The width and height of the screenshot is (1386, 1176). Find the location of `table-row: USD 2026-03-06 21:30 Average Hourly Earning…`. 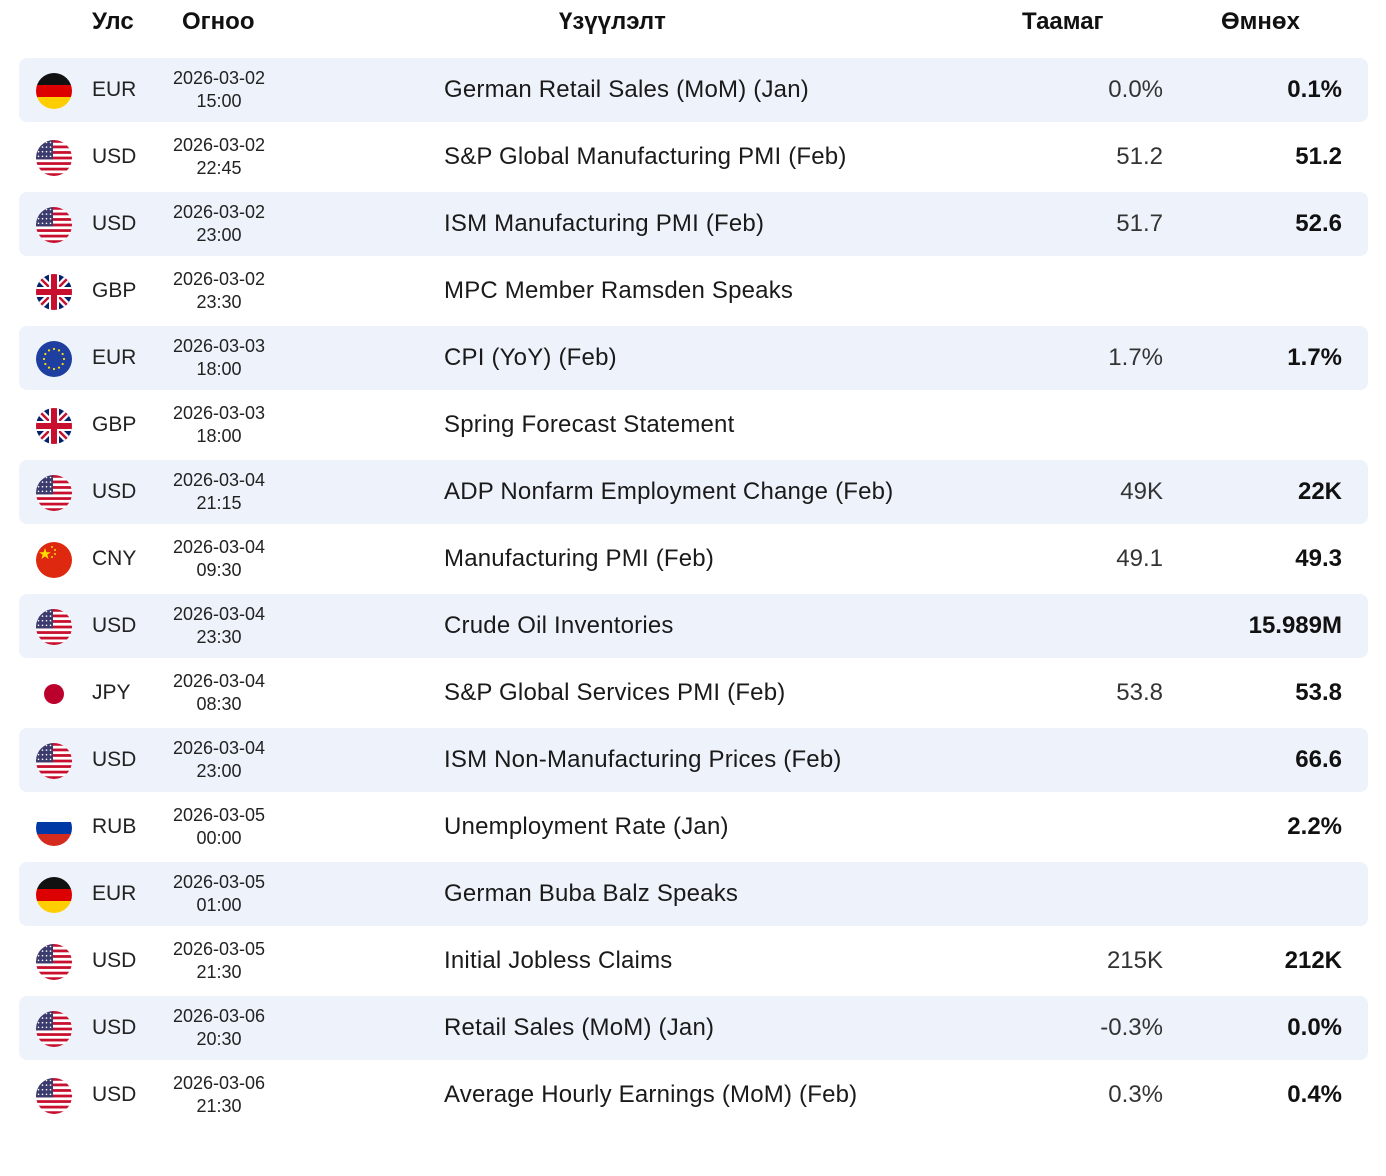

table-row: USD 2026-03-06 21:30 Average Hourly Earning… is located at coordinates (693, 1096).